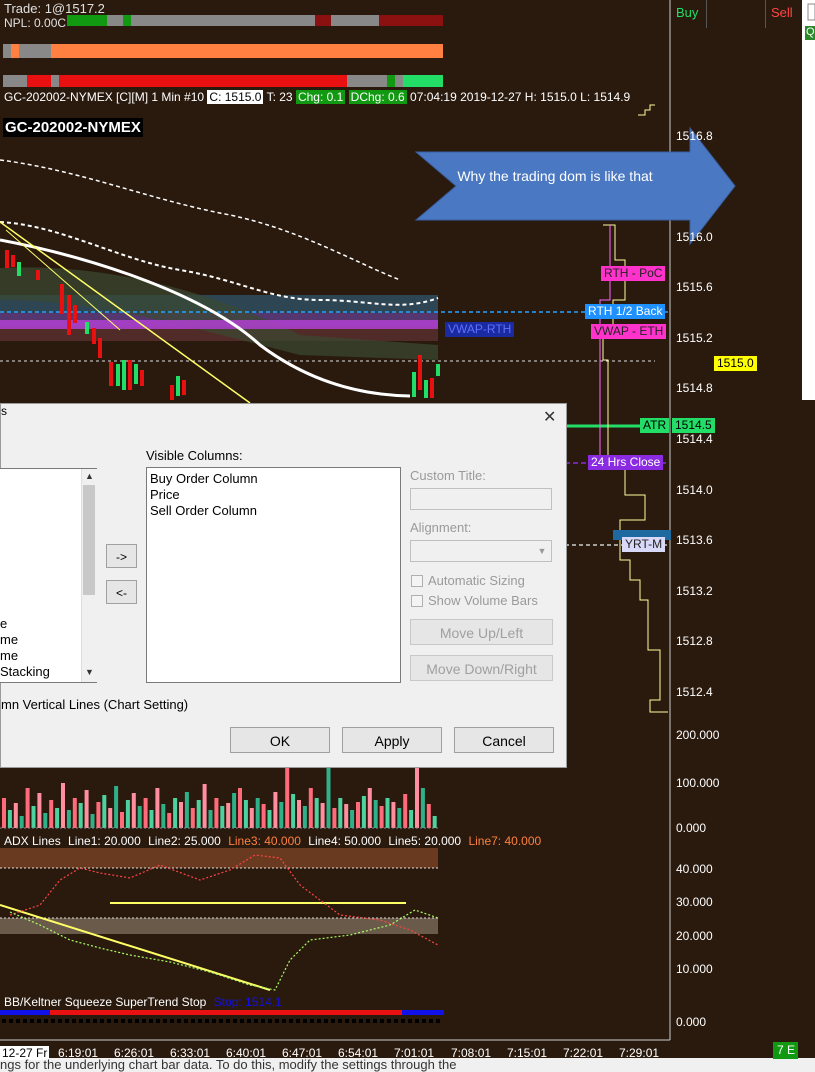  Describe the element at coordinates (417, 601) in the screenshot. I see `show-volume-bars-checkbox` at that location.